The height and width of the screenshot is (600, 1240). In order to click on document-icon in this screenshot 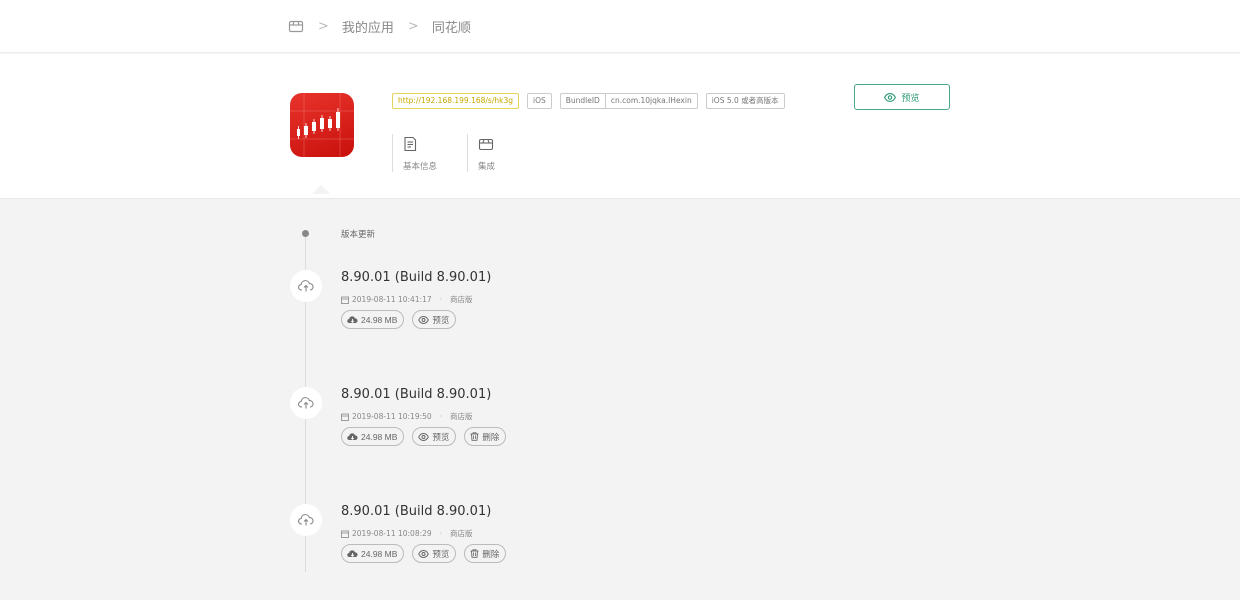, I will do `click(435, 144)`.